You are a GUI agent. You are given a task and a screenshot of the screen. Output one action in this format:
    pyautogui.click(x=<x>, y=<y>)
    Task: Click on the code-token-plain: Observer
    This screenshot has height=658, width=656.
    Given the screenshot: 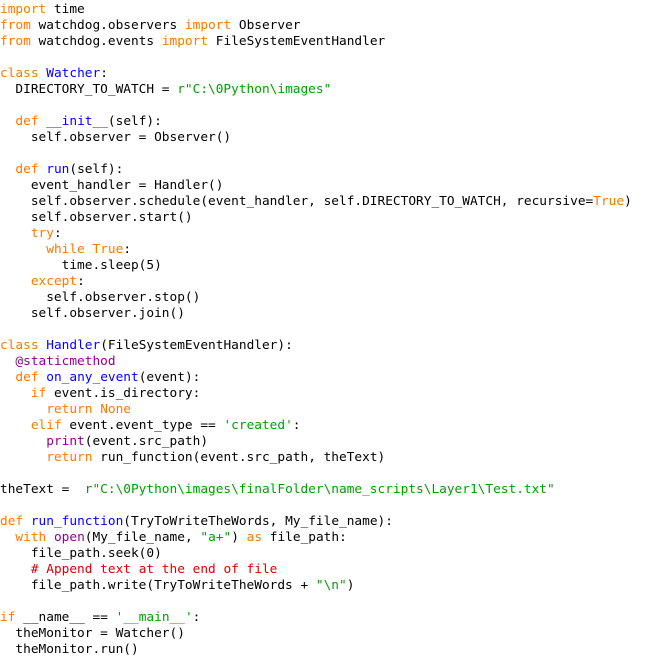 What is the action you would take?
    pyautogui.click(x=266, y=25)
    